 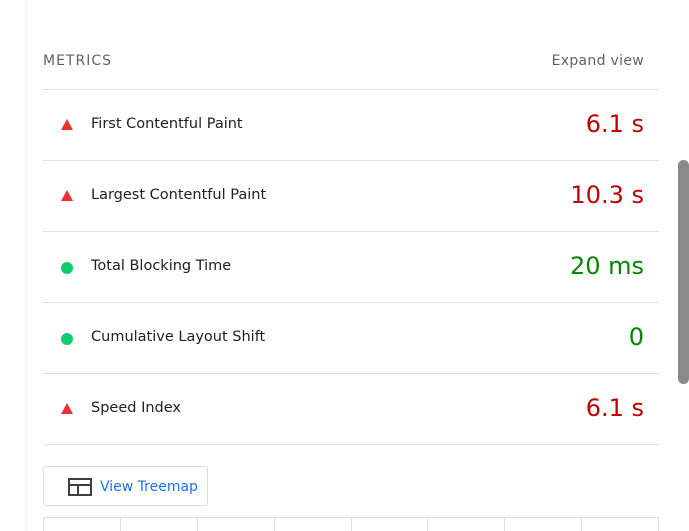 I want to click on metric-value: 20 ms, so click(x=606, y=266).